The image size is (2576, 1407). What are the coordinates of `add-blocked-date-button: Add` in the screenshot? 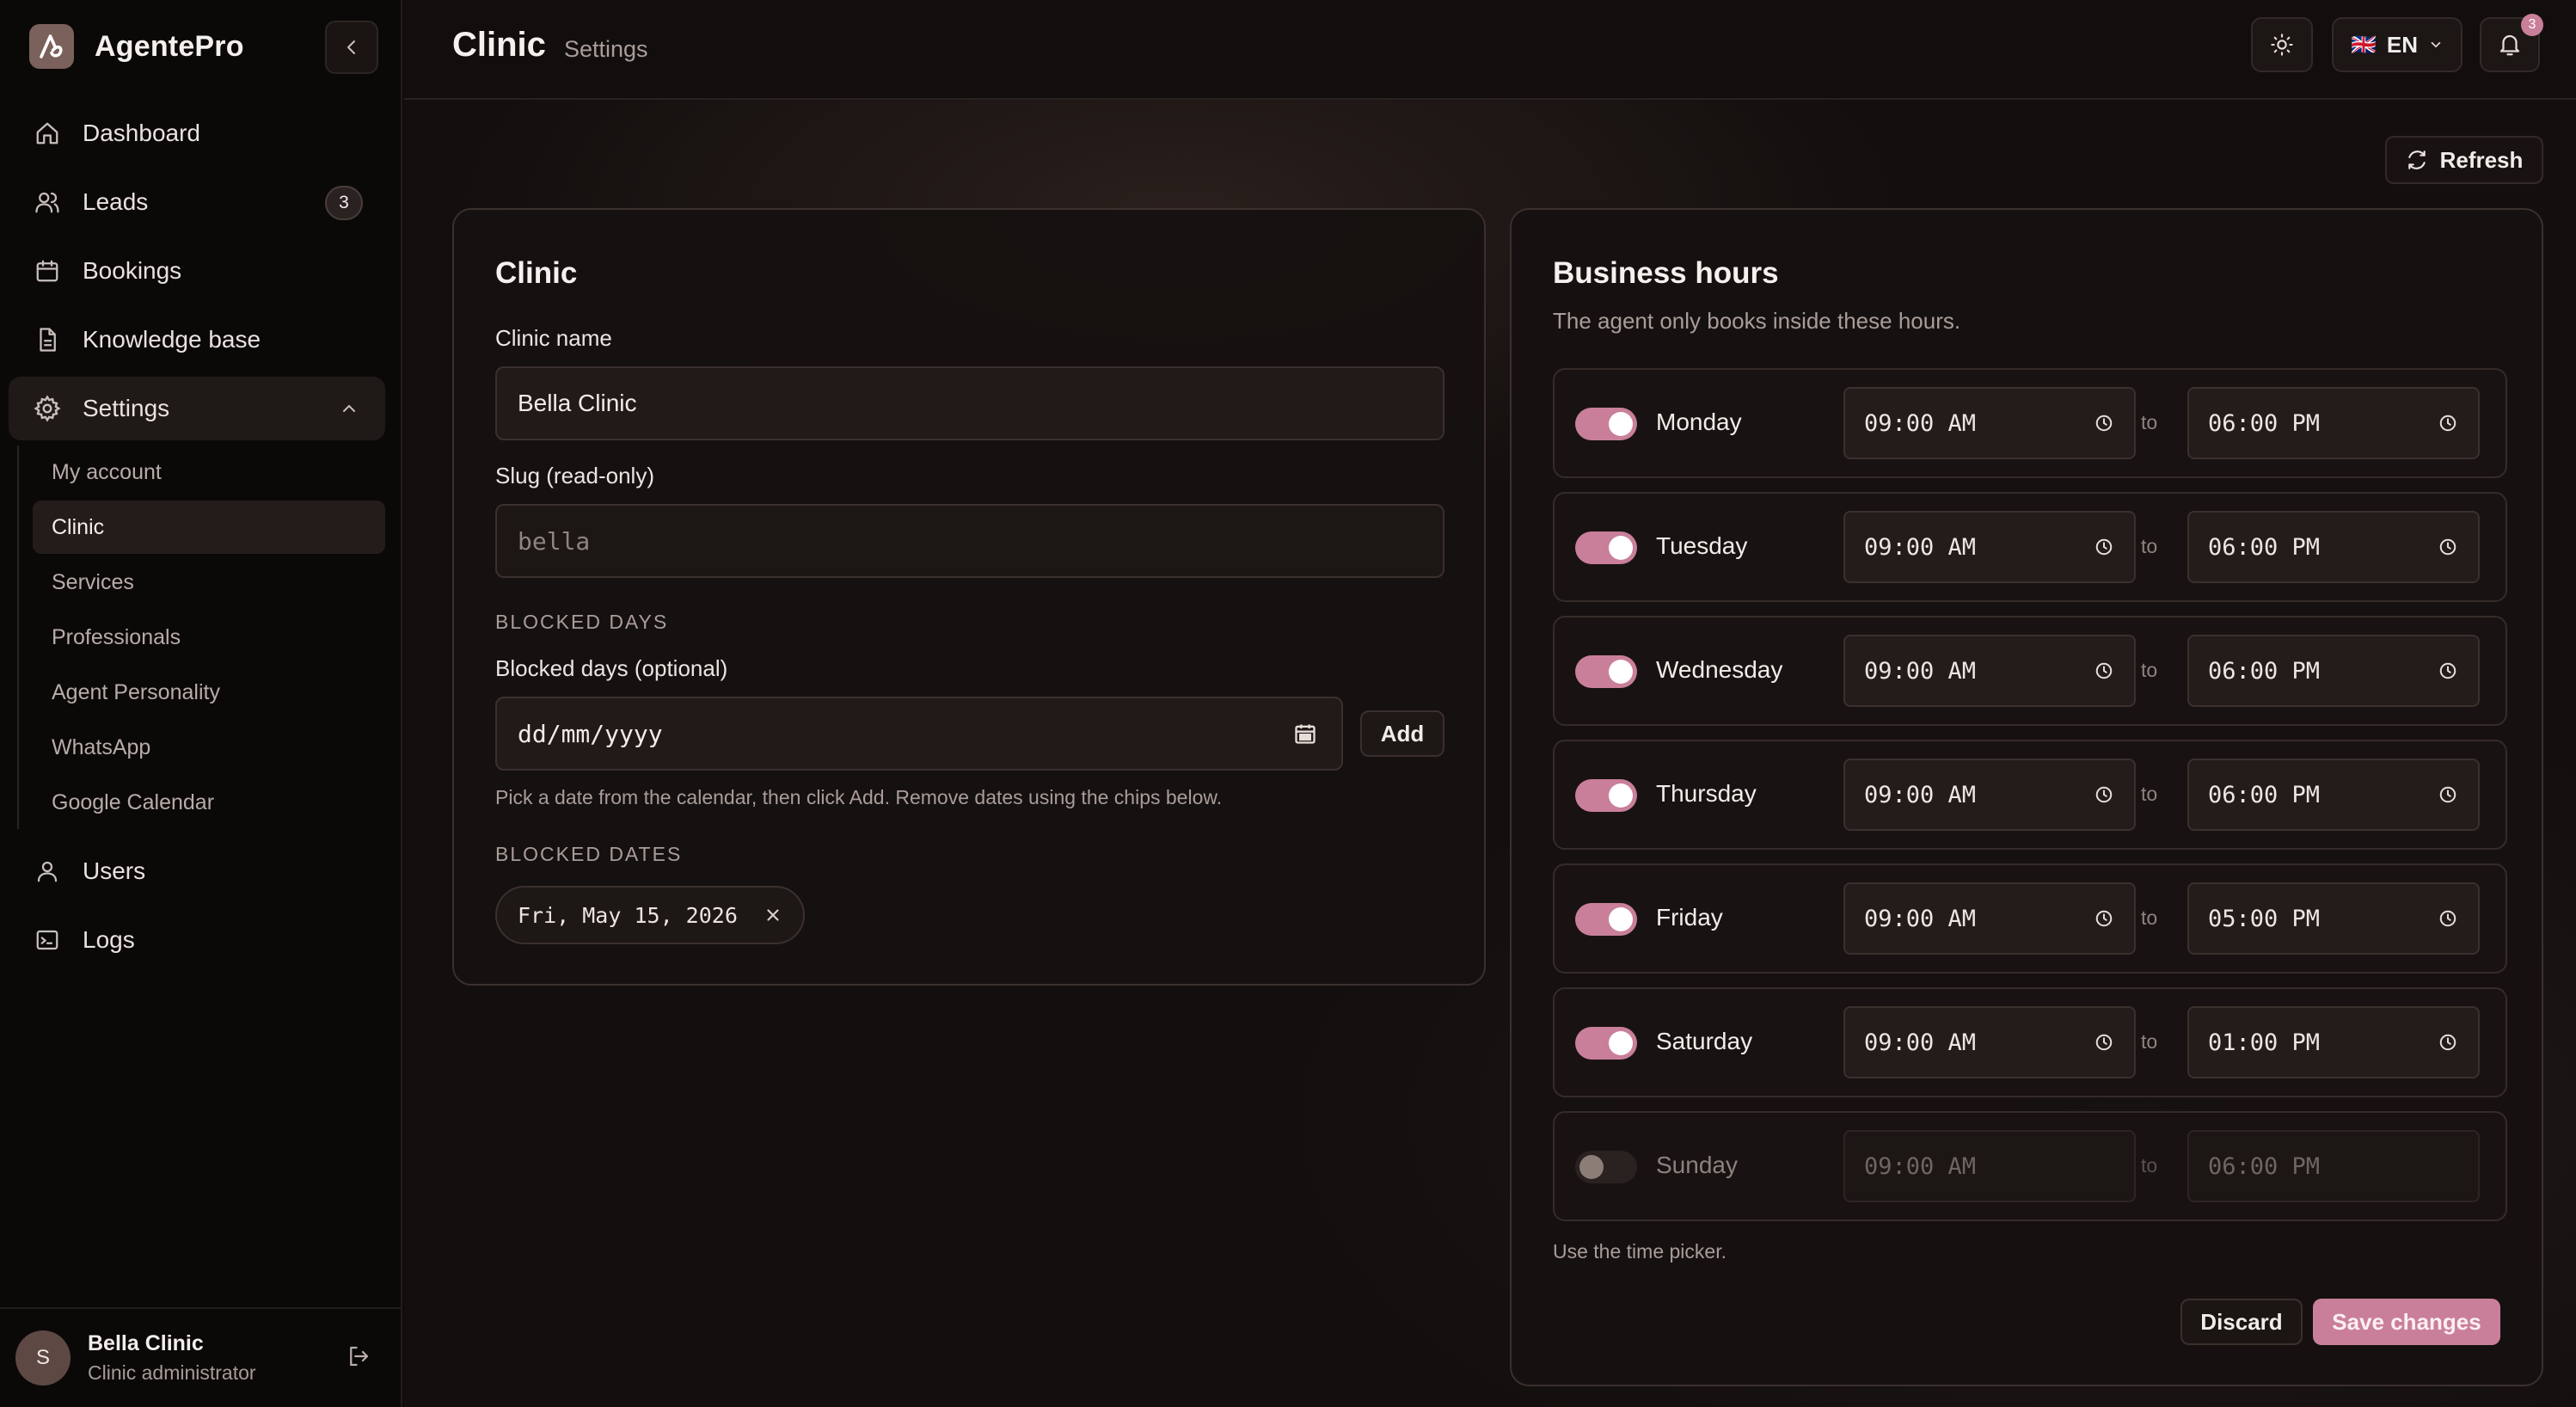 It's located at (1402, 734).